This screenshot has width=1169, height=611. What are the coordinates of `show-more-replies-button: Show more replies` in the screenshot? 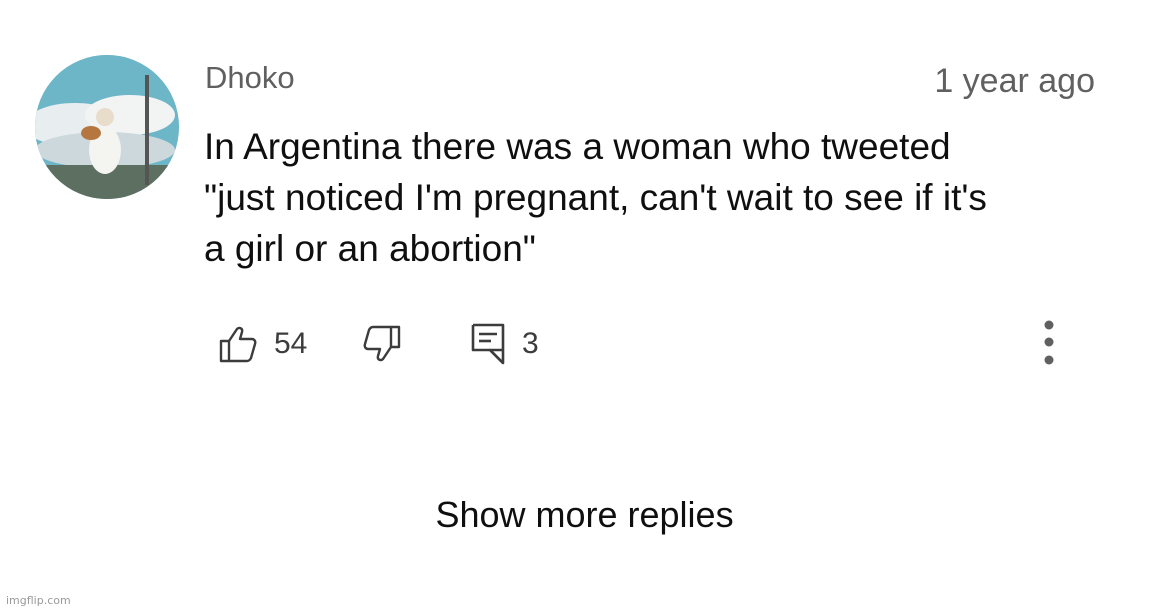 It's located at (584, 515).